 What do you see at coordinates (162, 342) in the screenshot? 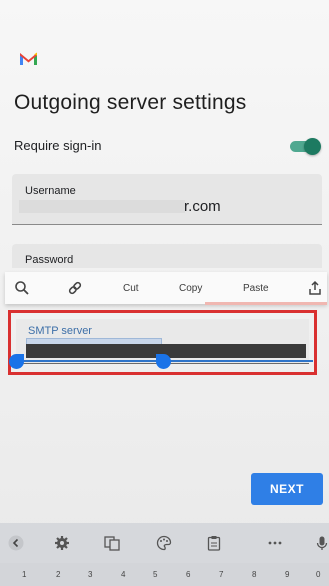
I see `smtp-highlight-box: SMTP server` at bounding box center [162, 342].